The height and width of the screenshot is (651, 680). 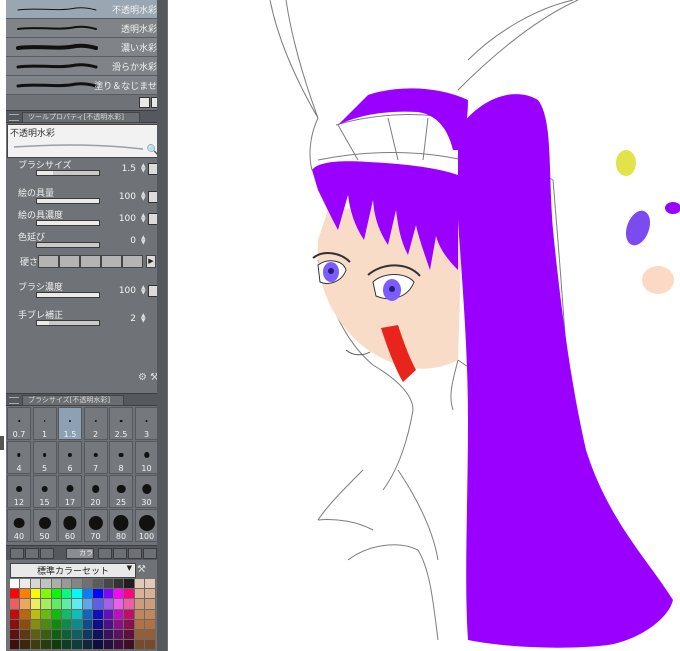 What do you see at coordinates (144, 318) in the screenshot?
I see `stabilization-spinner: ▲ ▼` at bounding box center [144, 318].